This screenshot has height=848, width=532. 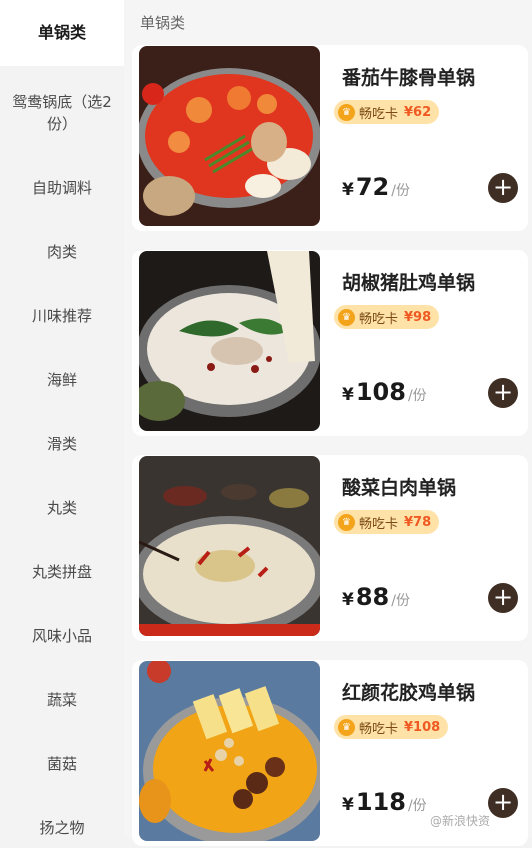 I want to click on member-card-badge: ♛ 畅吃卡 ¥62, so click(x=387, y=112).